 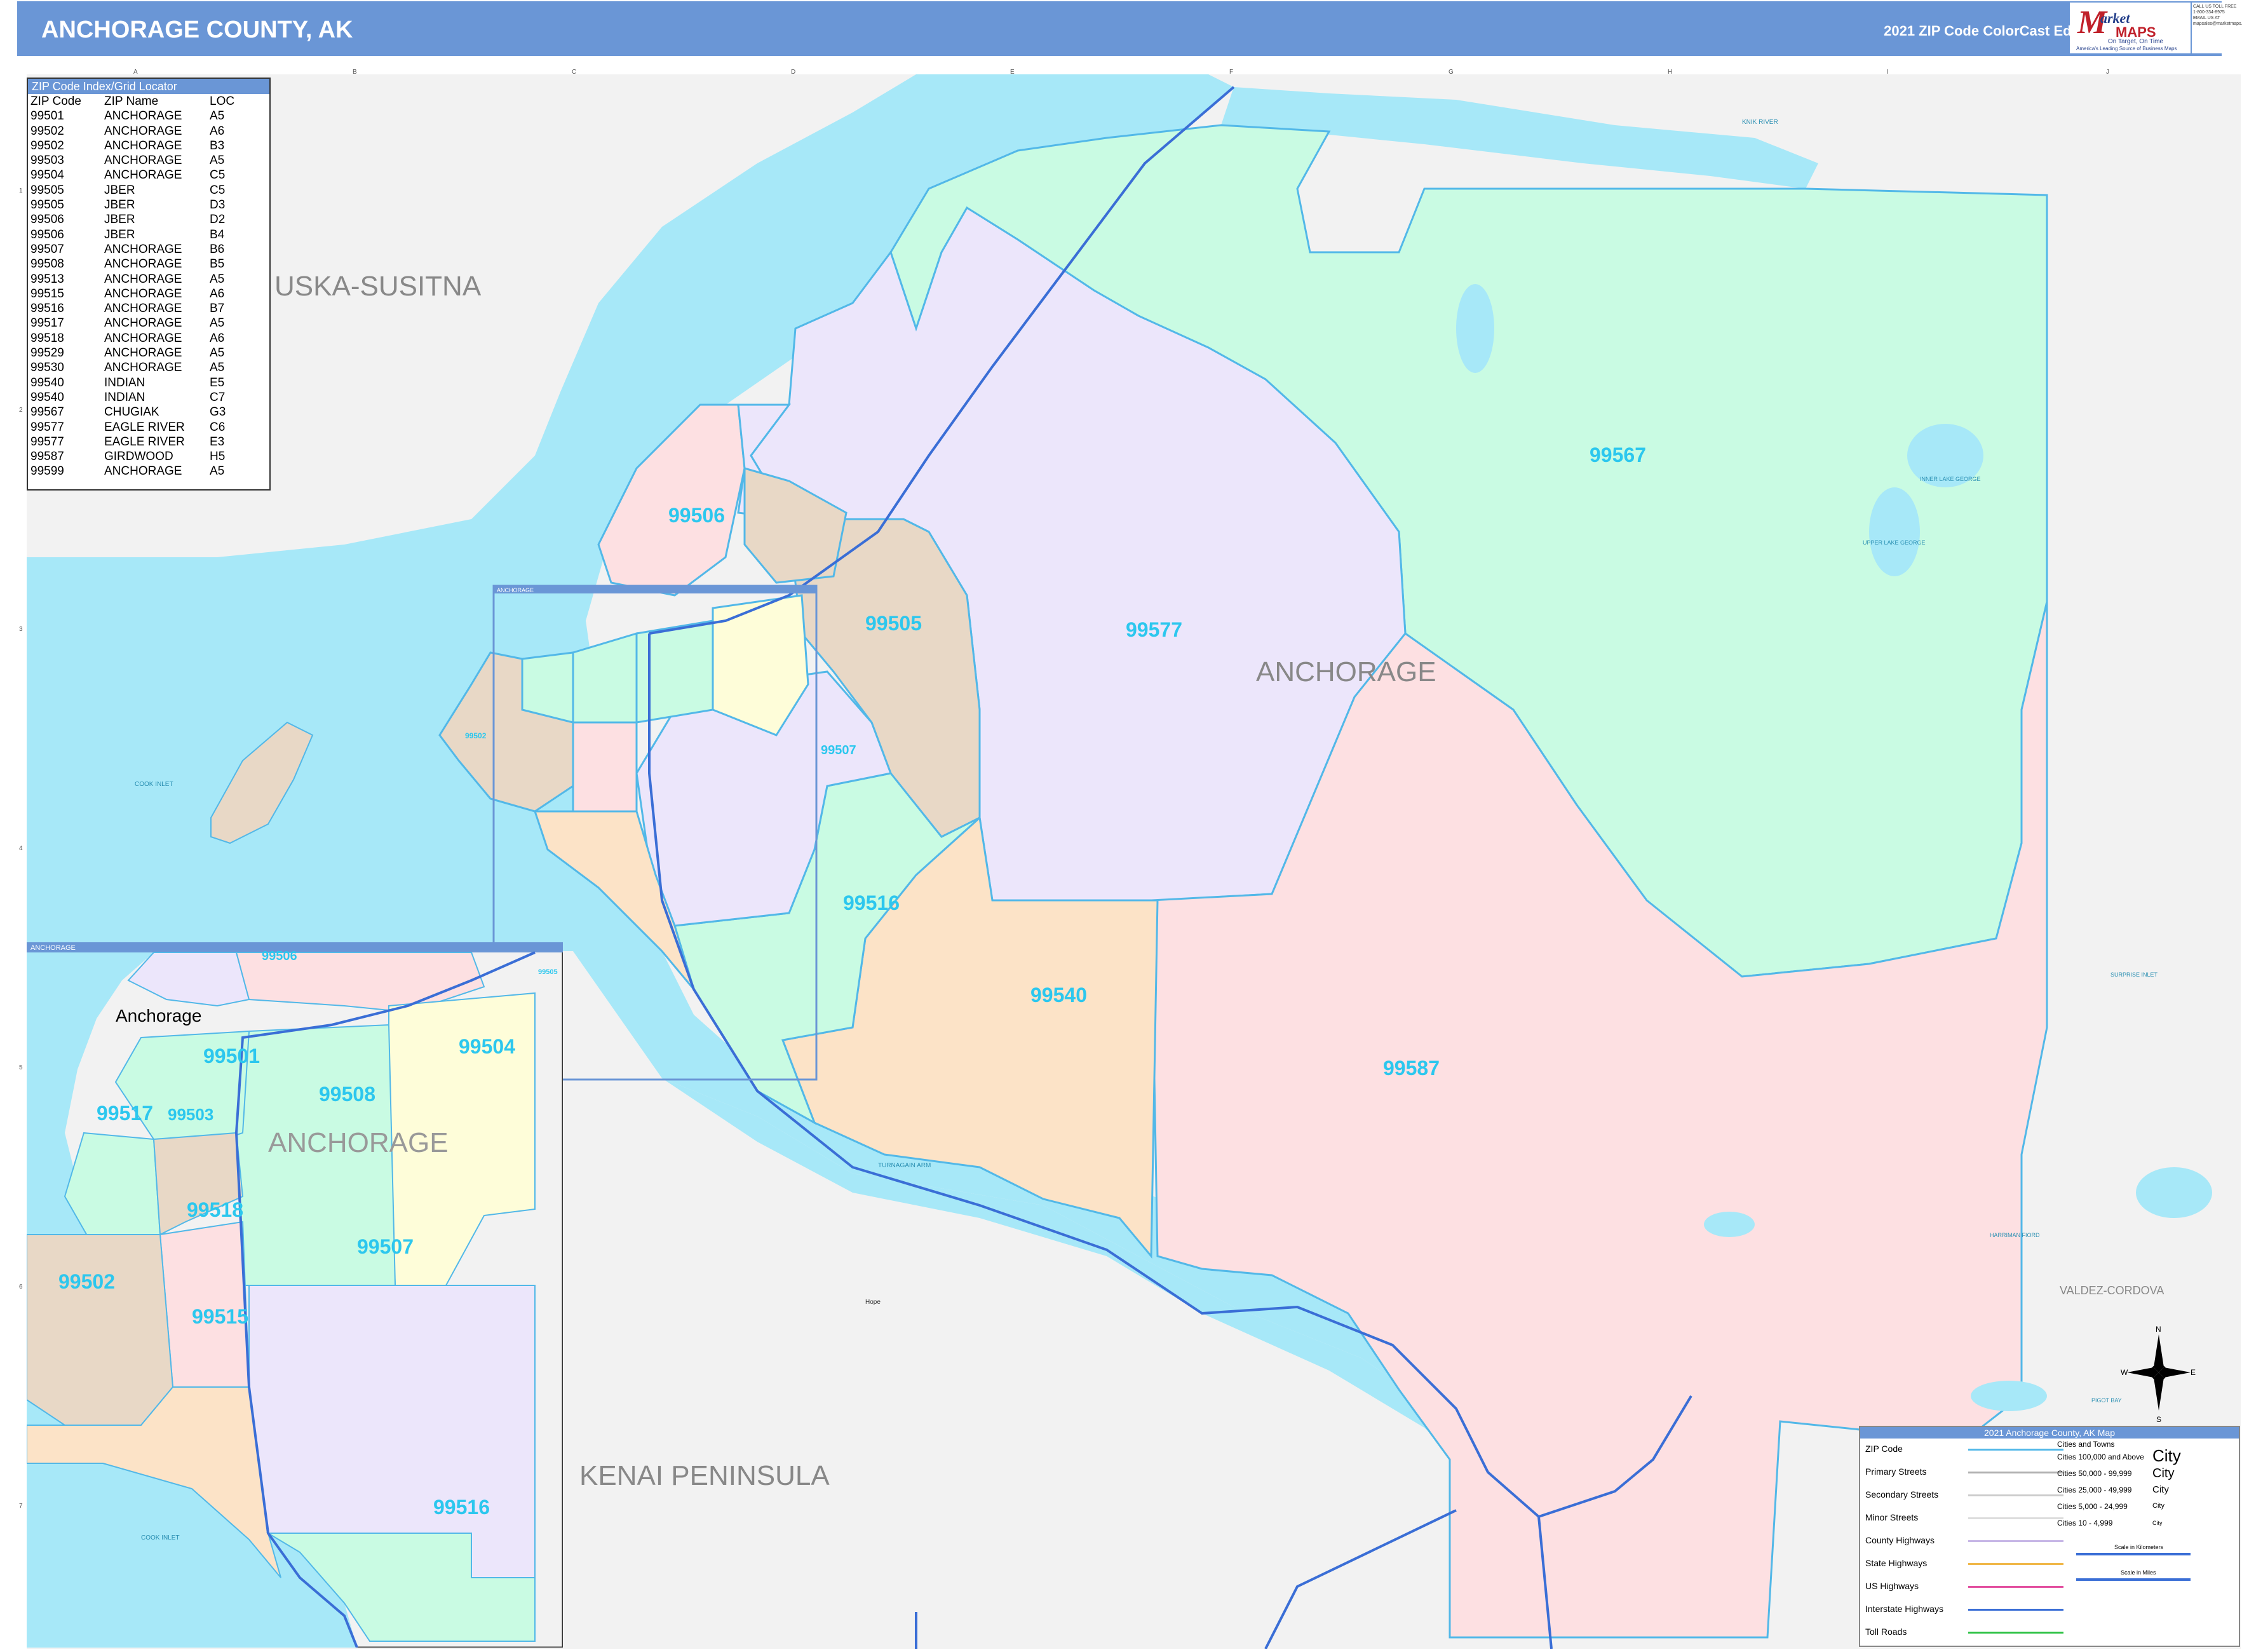 What do you see at coordinates (217, 145) in the screenshot?
I see `loc-cell: B3` at bounding box center [217, 145].